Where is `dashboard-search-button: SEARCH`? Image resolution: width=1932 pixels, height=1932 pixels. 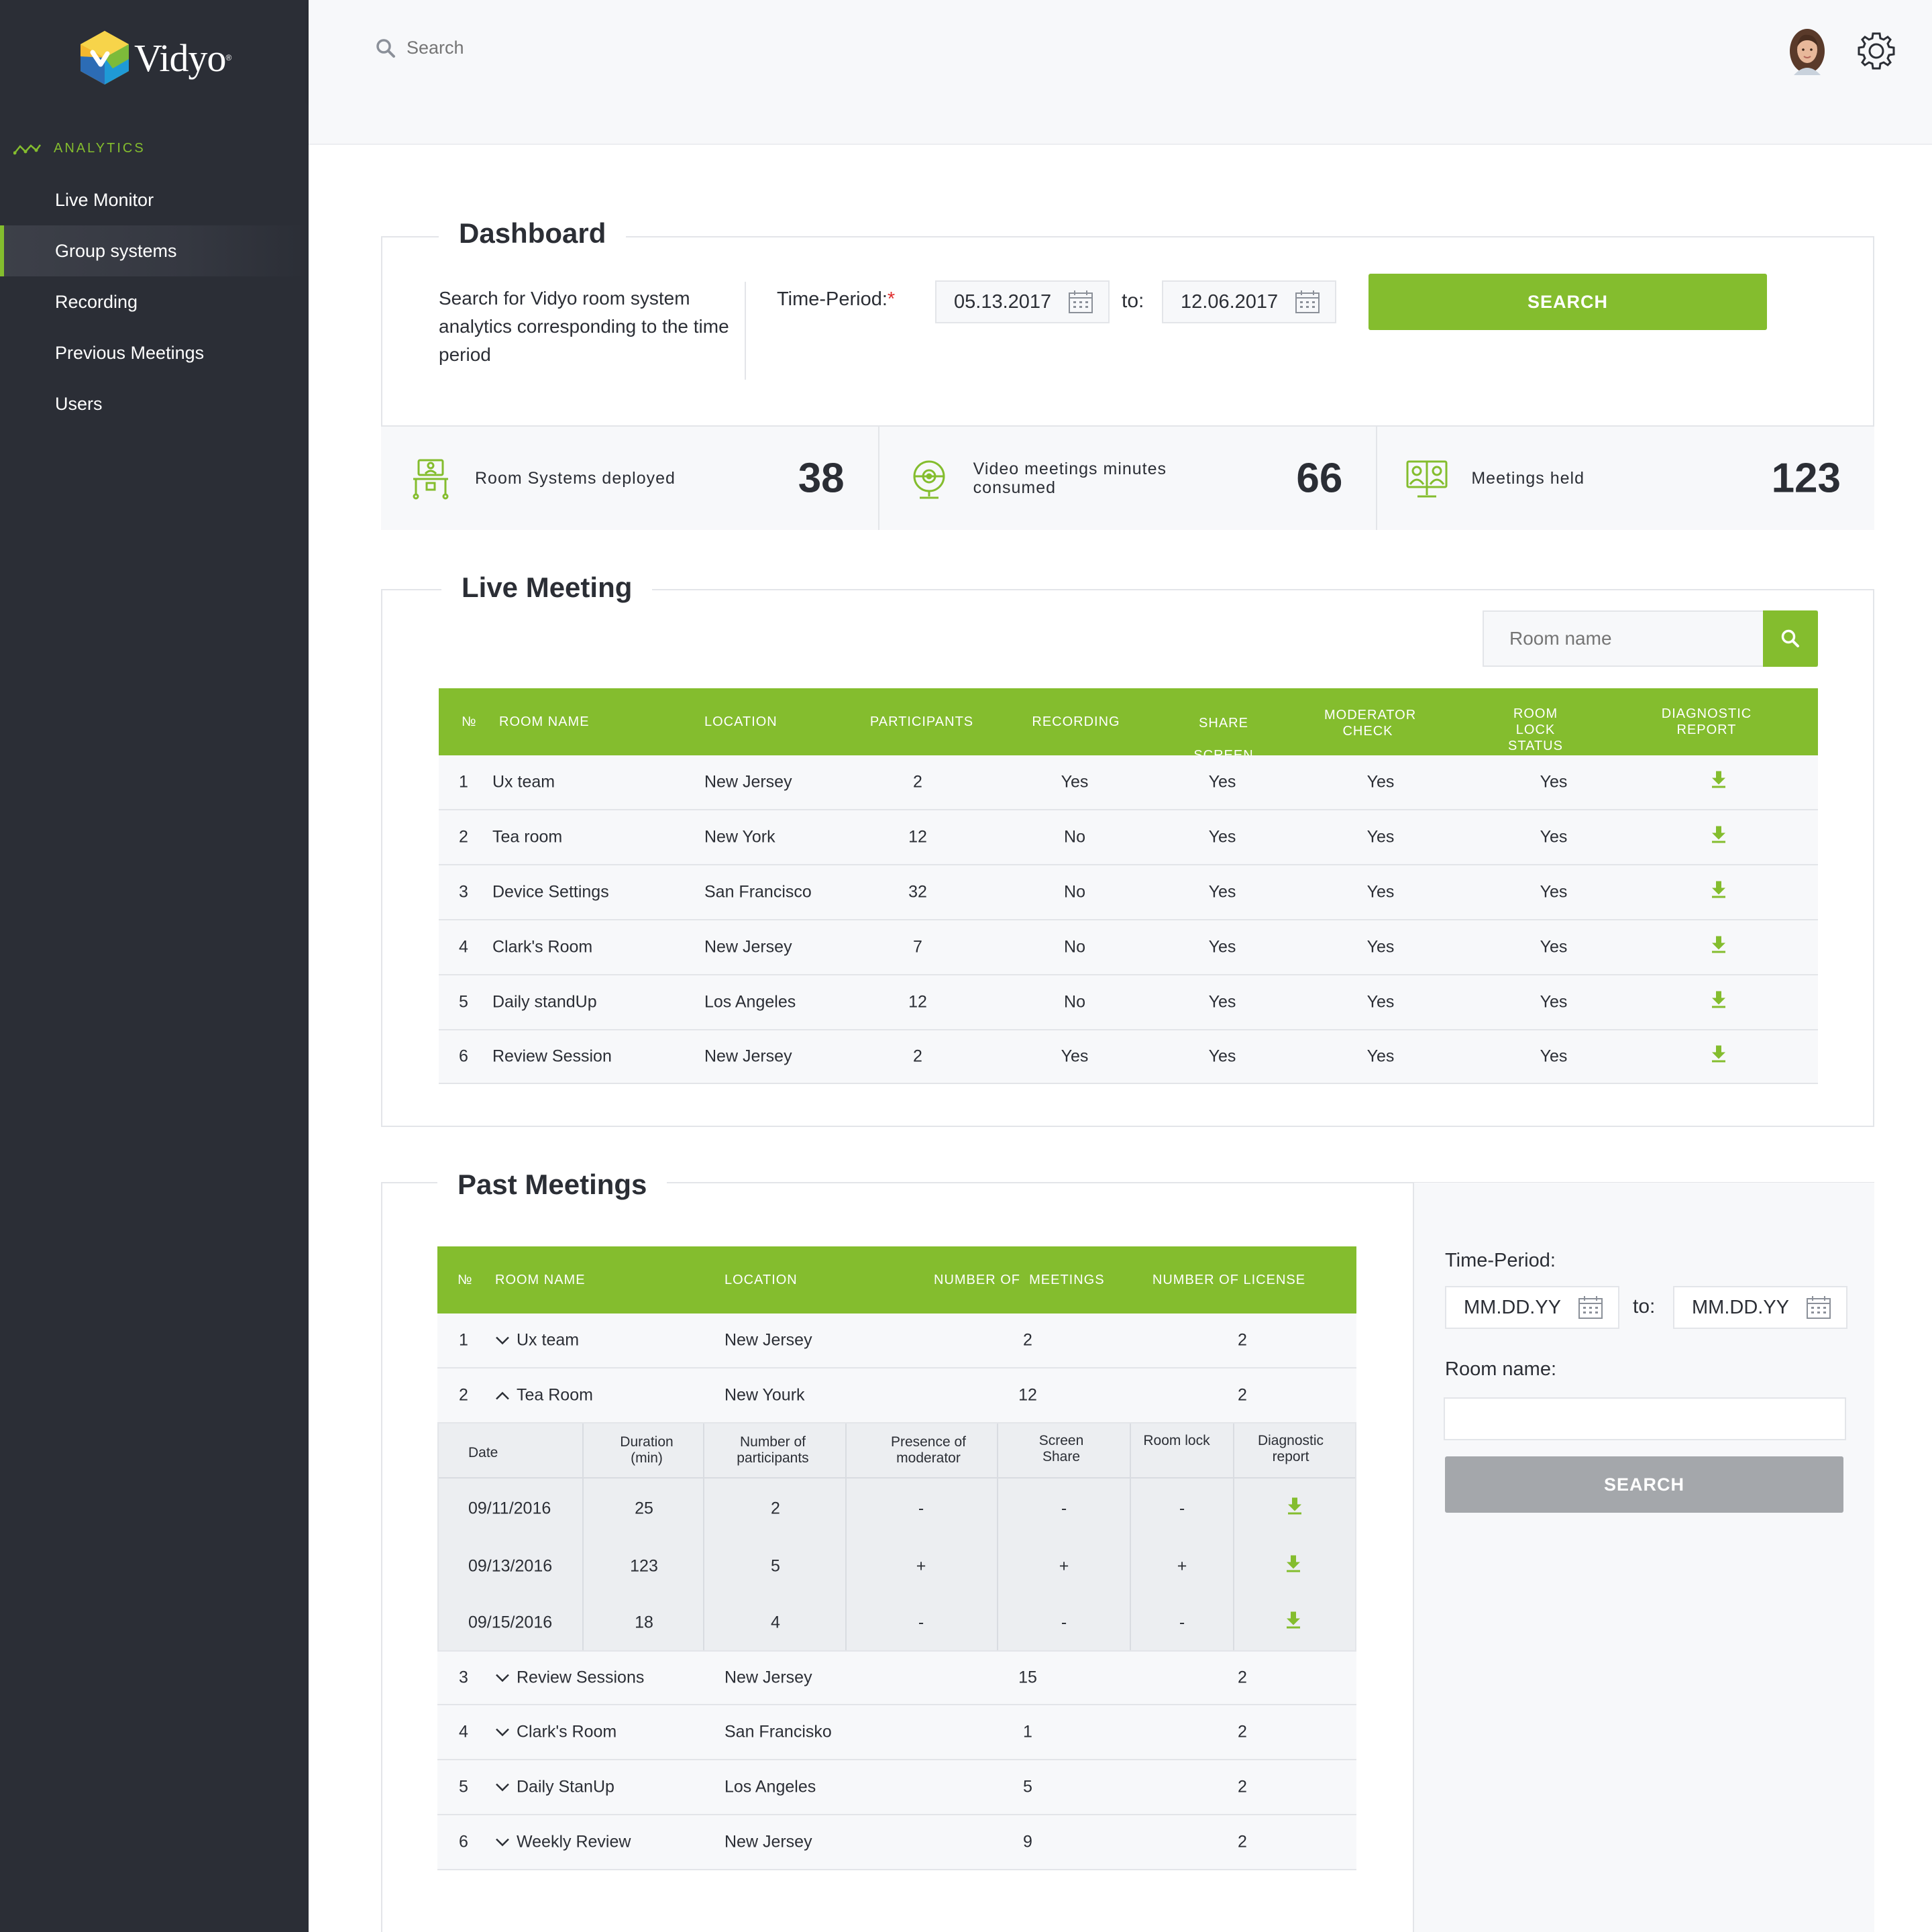 dashboard-search-button: SEARCH is located at coordinates (1567, 302).